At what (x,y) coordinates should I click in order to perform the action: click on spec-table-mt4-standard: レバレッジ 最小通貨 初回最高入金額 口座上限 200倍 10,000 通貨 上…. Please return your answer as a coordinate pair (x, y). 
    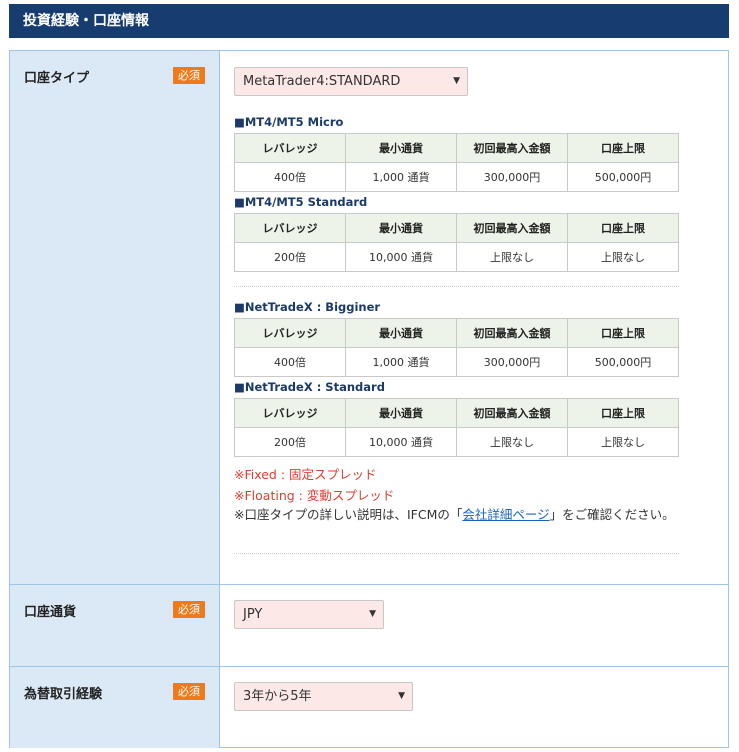
    Looking at the image, I should click on (456, 242).